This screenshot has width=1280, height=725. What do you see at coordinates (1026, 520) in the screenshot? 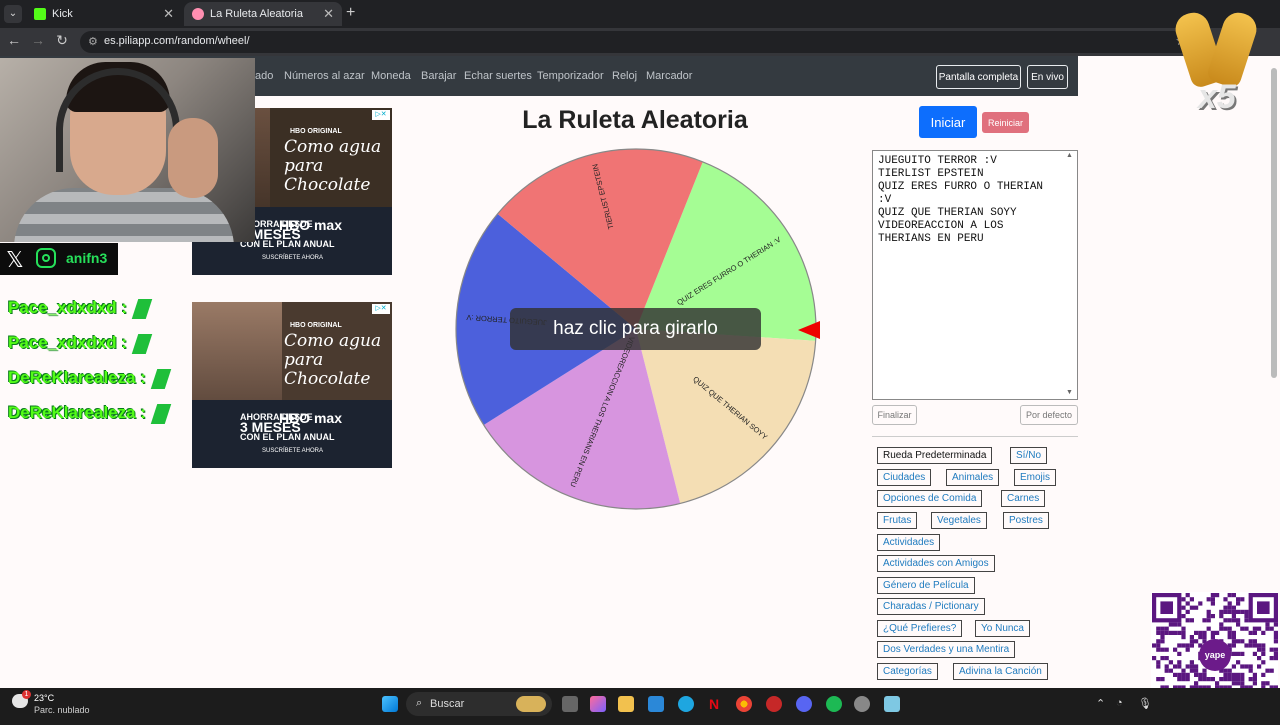
I see `preset-postres: Postres` at bounding box center [1026, 520].